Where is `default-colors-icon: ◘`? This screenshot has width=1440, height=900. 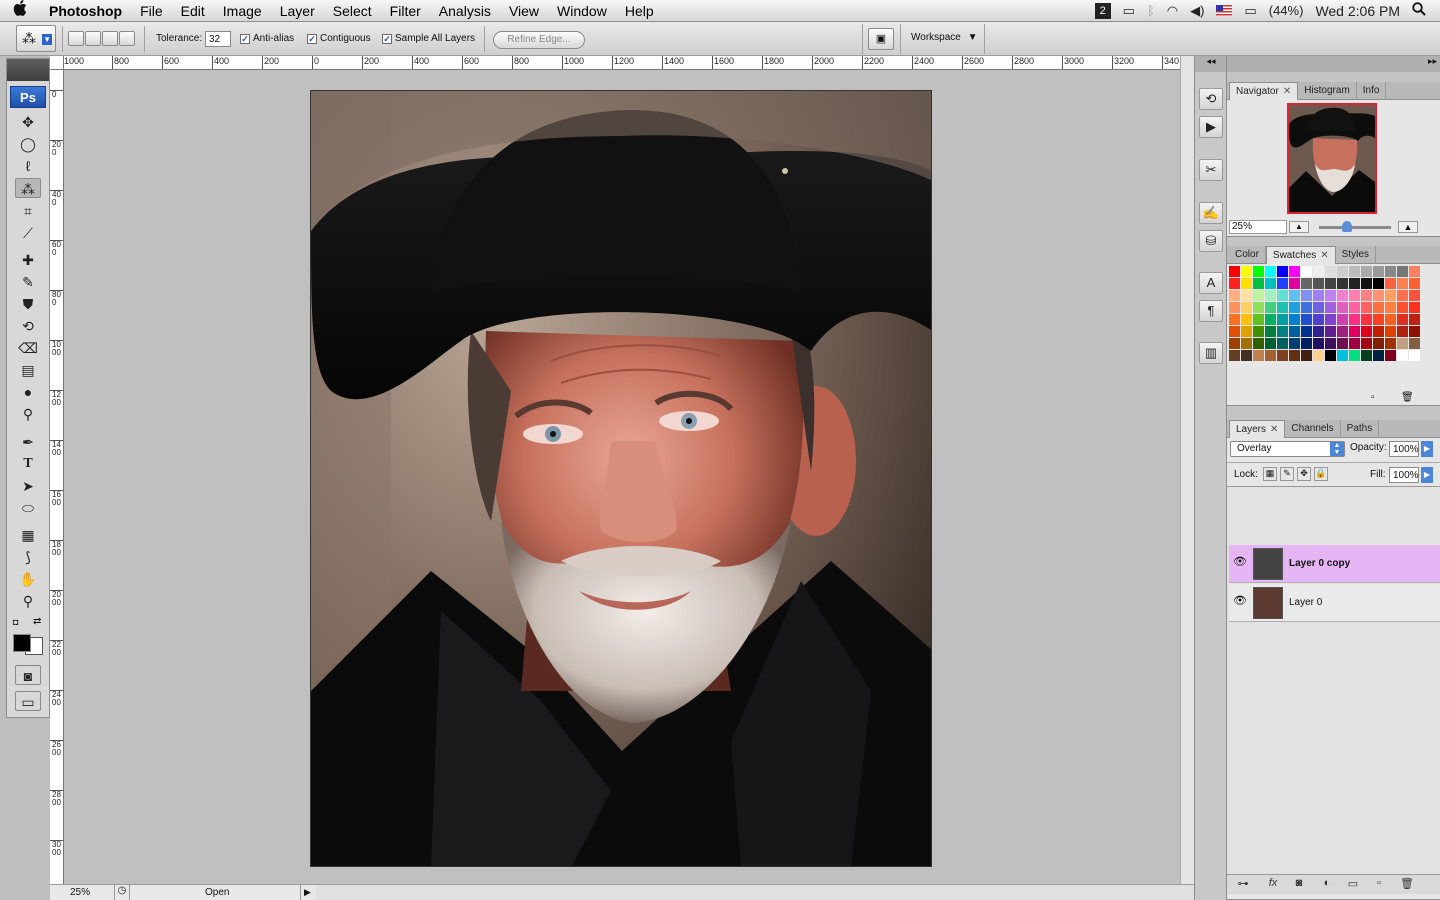 default-colors-icon: ◘ is located at coordinates (15, 622).